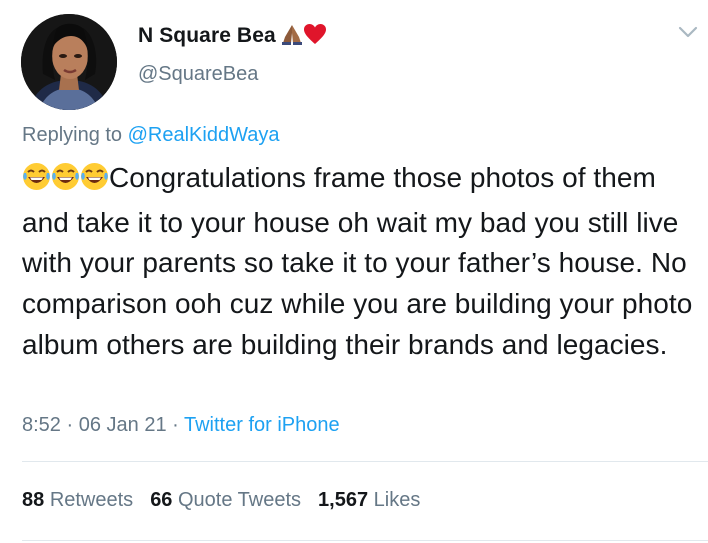 This screenshot has width=708, height=543. Describe the element at coordinates (204, 135) in the screenshot. I see `reply-mention-link: @RealKiddWaya` at that location.